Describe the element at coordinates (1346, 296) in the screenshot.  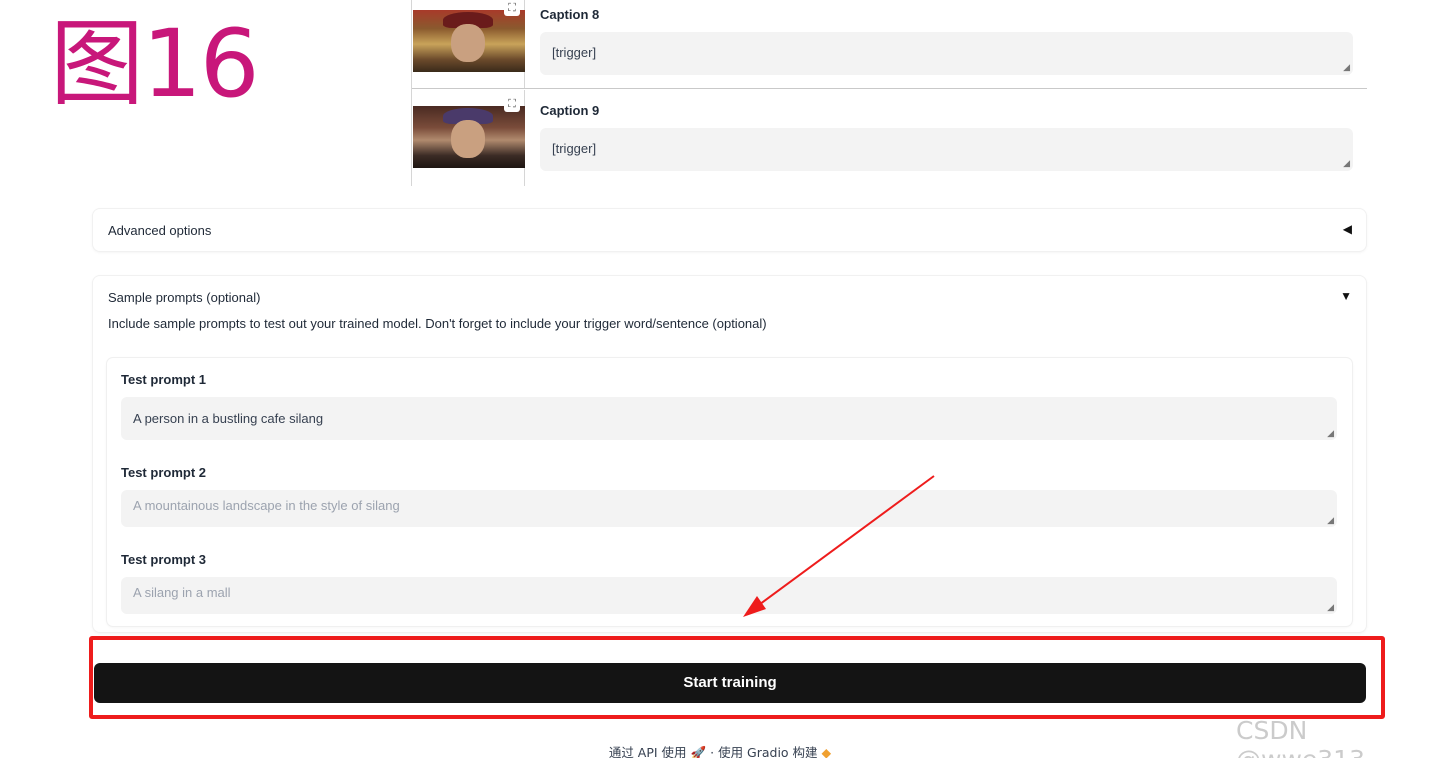
I see `collapse-arrow-icon: ▼` at that location.